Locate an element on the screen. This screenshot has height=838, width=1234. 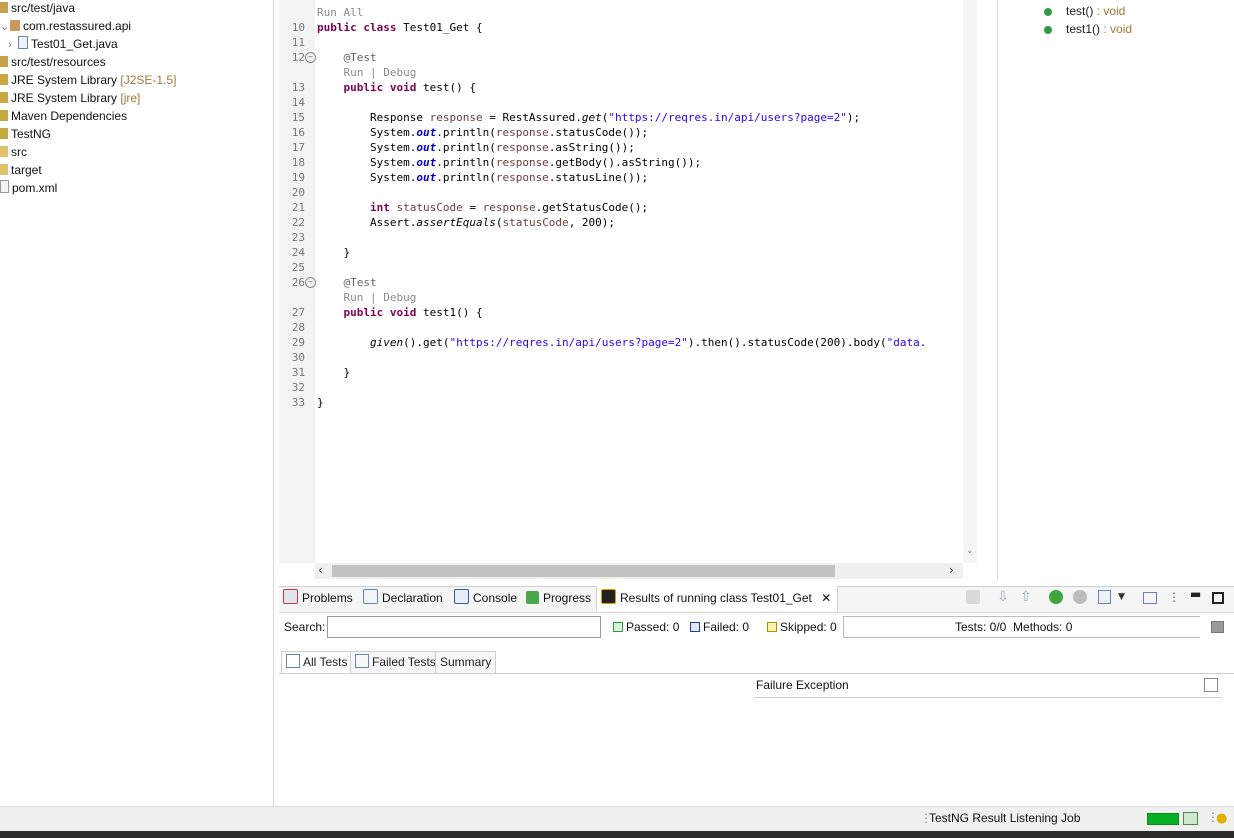
tree-item-jre-library-j2se: JRE System Library [J2SE-1.5] is located at coordinates (88, 80).